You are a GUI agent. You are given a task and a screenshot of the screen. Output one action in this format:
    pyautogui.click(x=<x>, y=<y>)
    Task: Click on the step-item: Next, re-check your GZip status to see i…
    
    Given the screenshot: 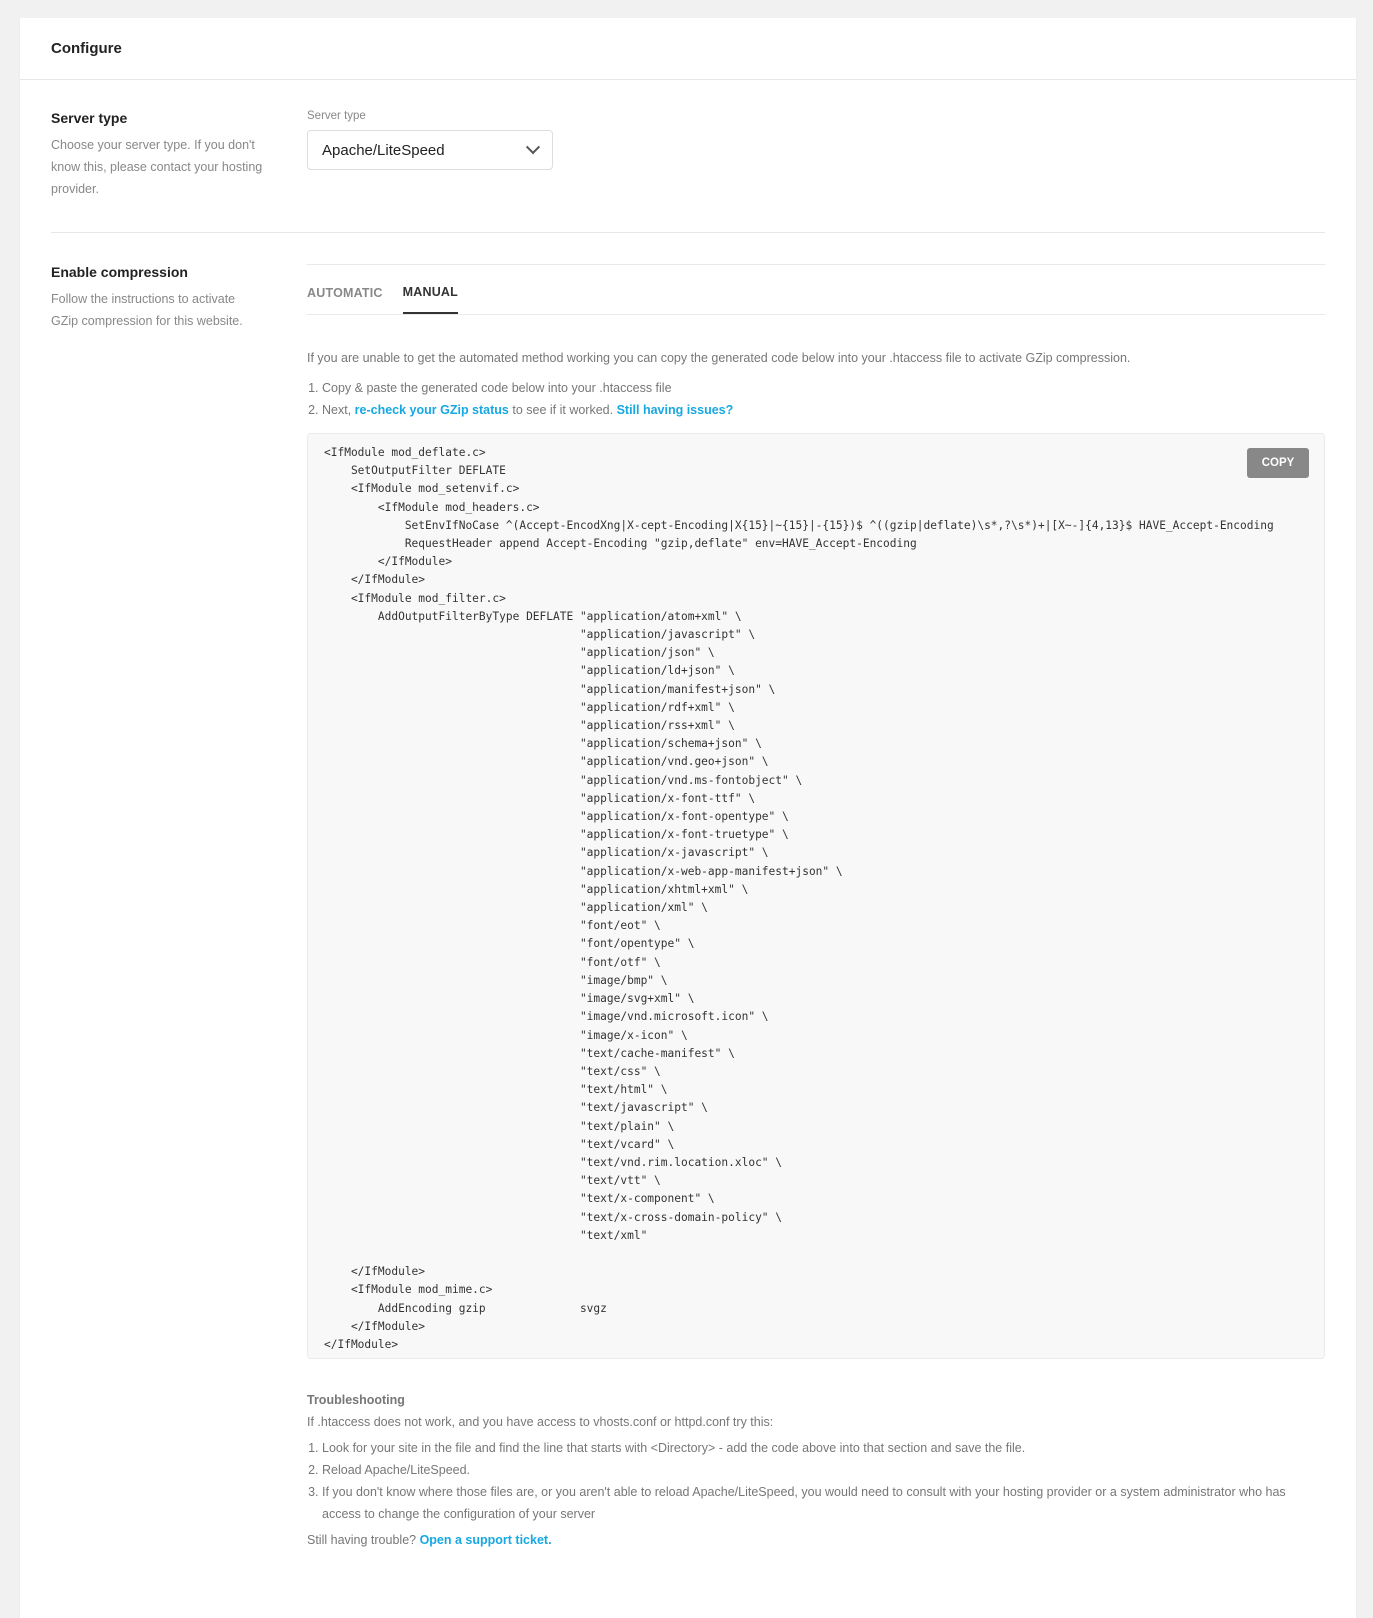 What is the action you would take?
    pyautogui.click(x=823, y=410)
    